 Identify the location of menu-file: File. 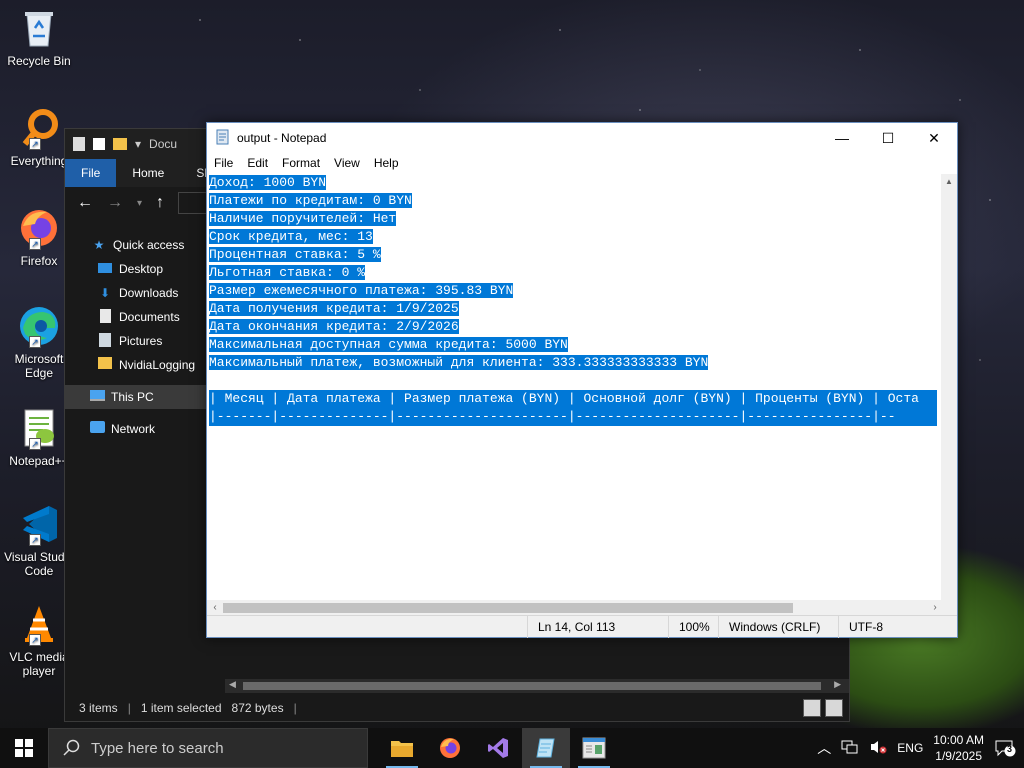
(223, 163).